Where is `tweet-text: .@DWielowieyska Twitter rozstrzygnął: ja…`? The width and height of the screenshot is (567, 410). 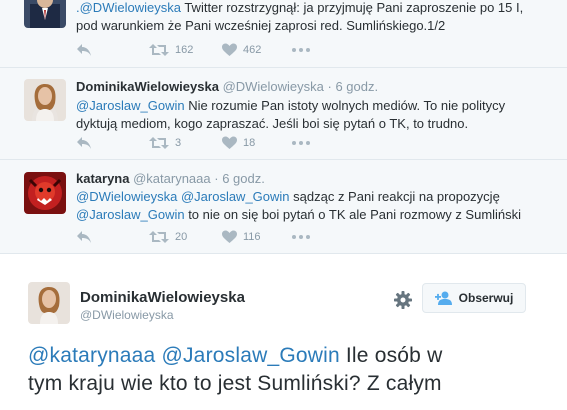
tweet-text: .@DWielowieyska Twitter rozstrzygnął: ja… is located at coordinates (311, 17).